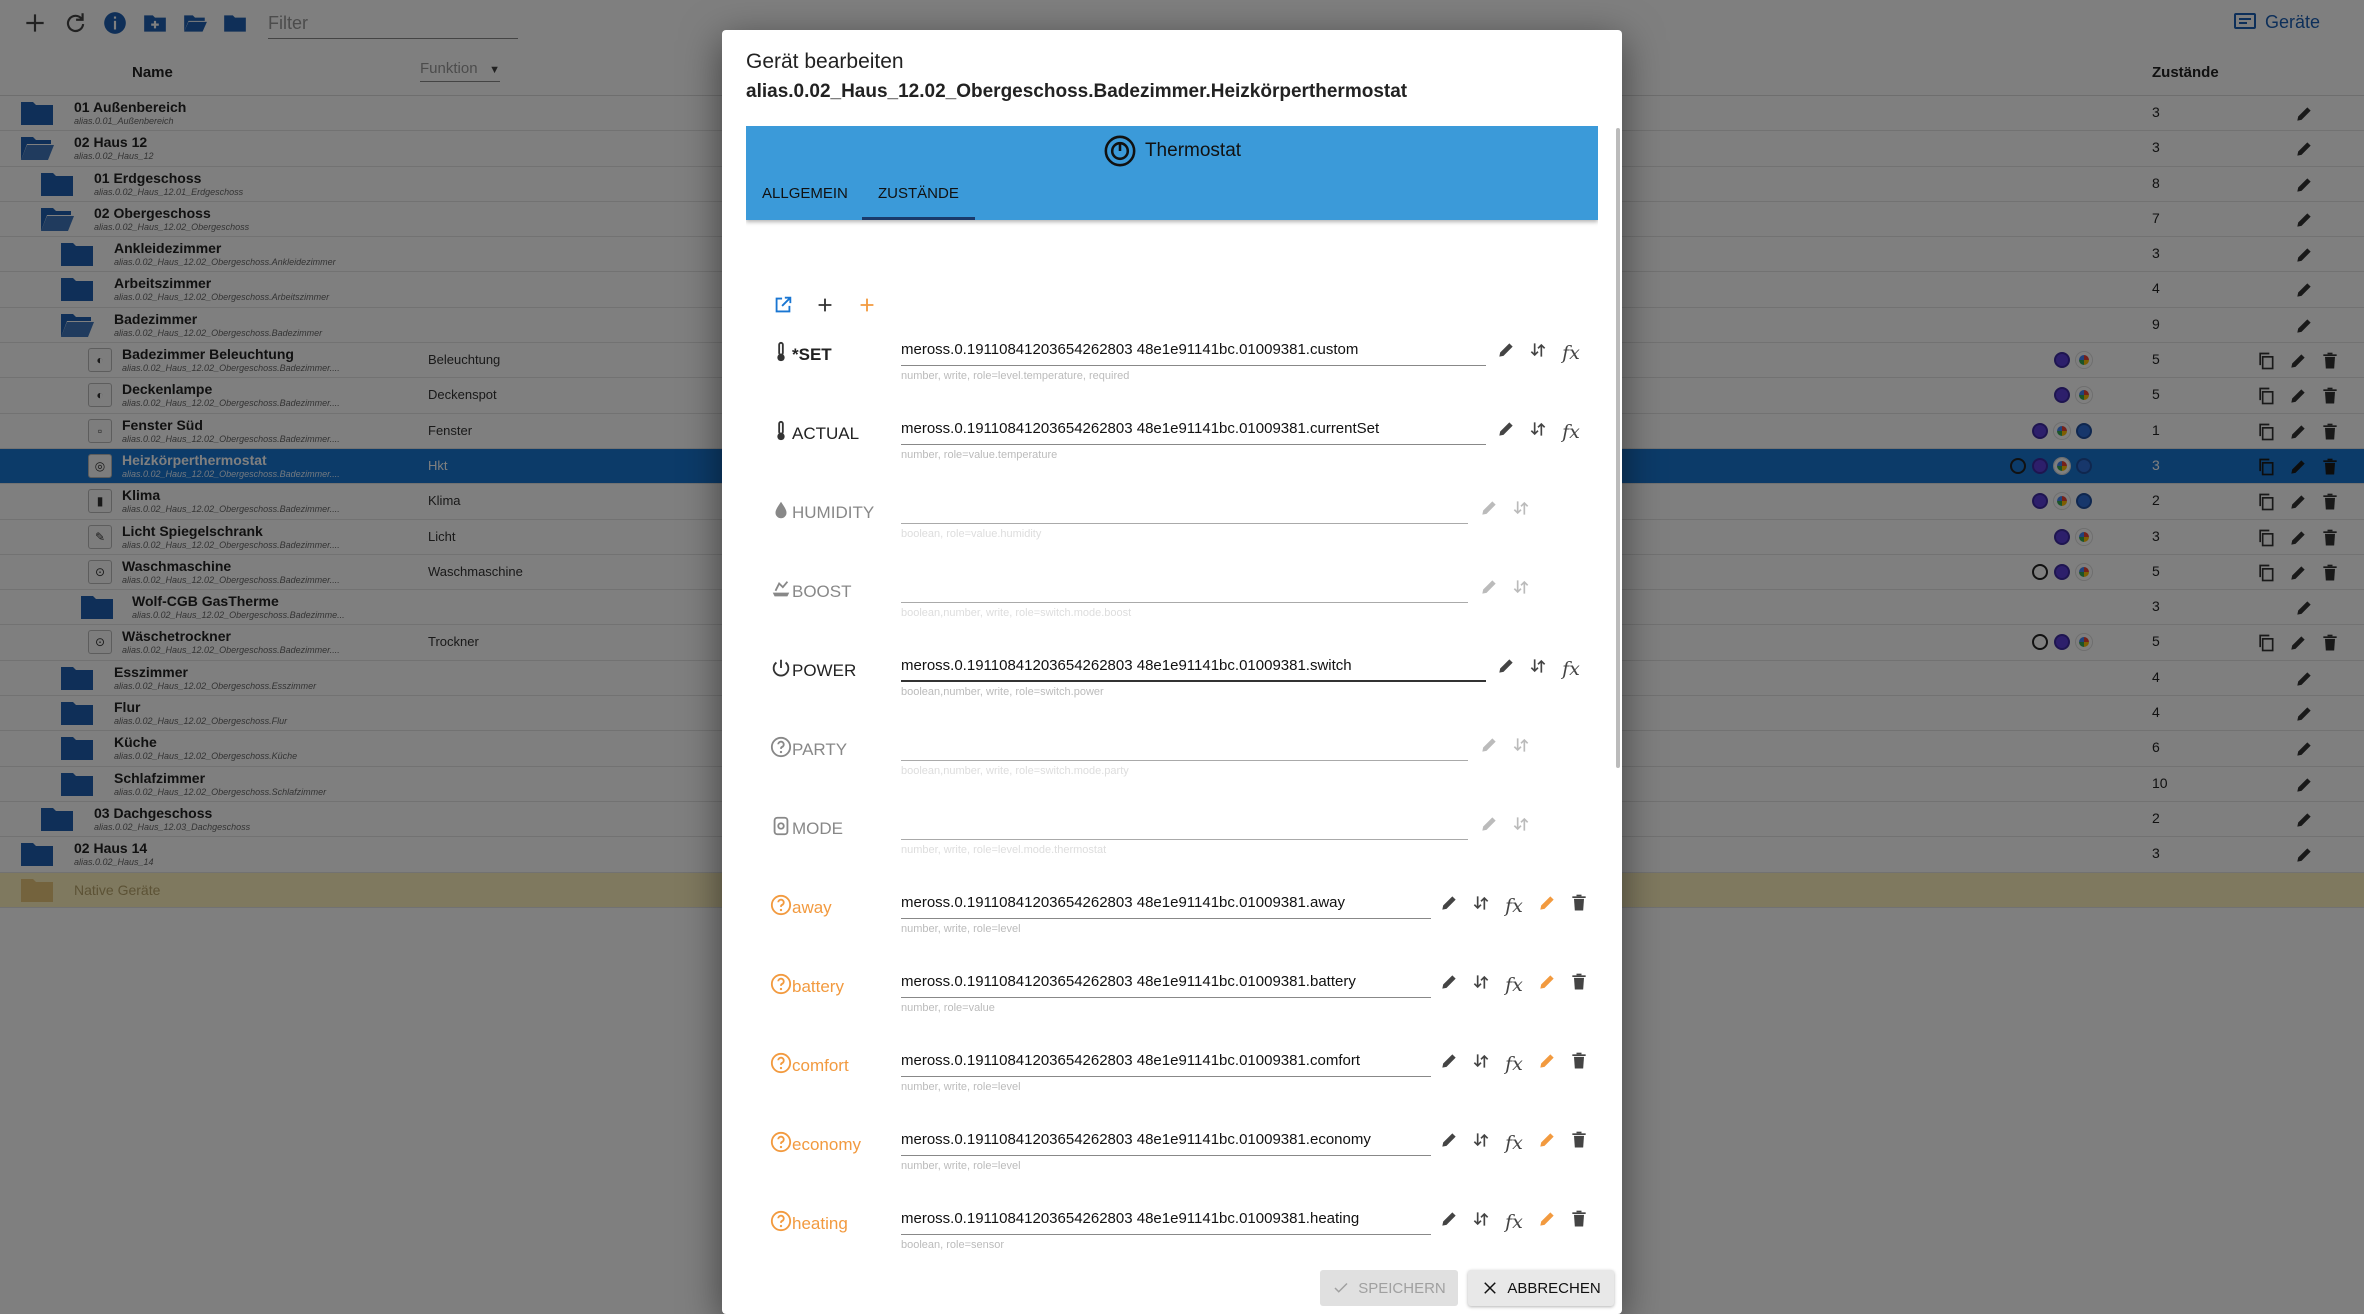 This screenshot has width=2364, height=1314. Describe the element at coordinates (1389, 1288) in the screenshot. I see `save-button: SPEICHERN` at that location.